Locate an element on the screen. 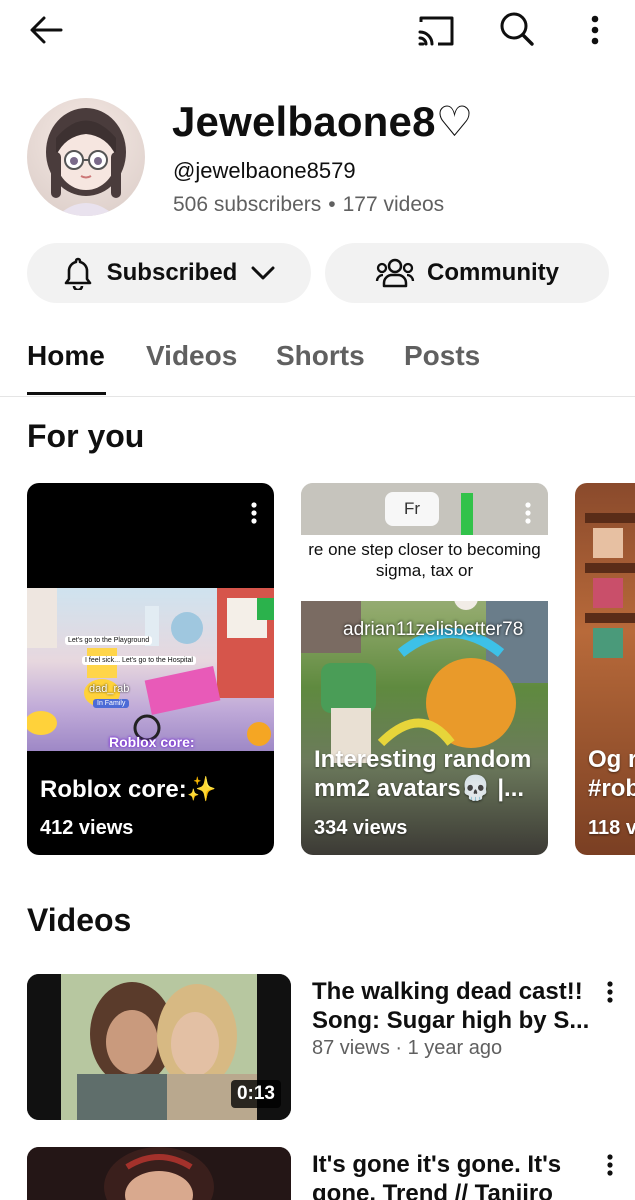 The image size is (635, 1200). channel-stats: 506 subscribers • 177 videos is located at coordinates (308, 205).